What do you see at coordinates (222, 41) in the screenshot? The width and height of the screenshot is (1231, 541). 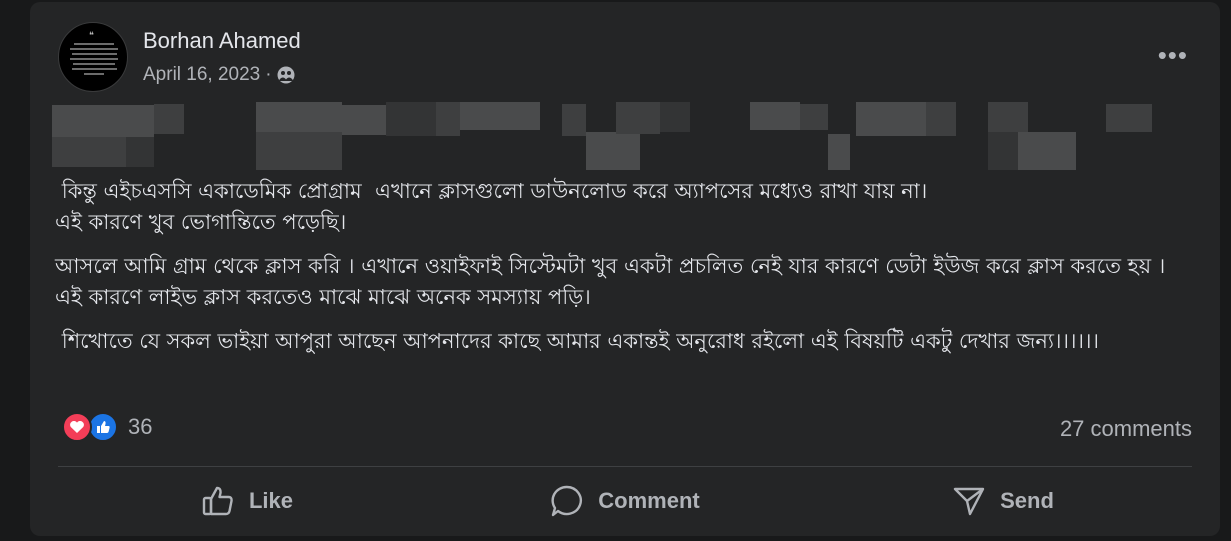 I see `author-name: Borhan Ahamed` at bounding box center [222, 41].